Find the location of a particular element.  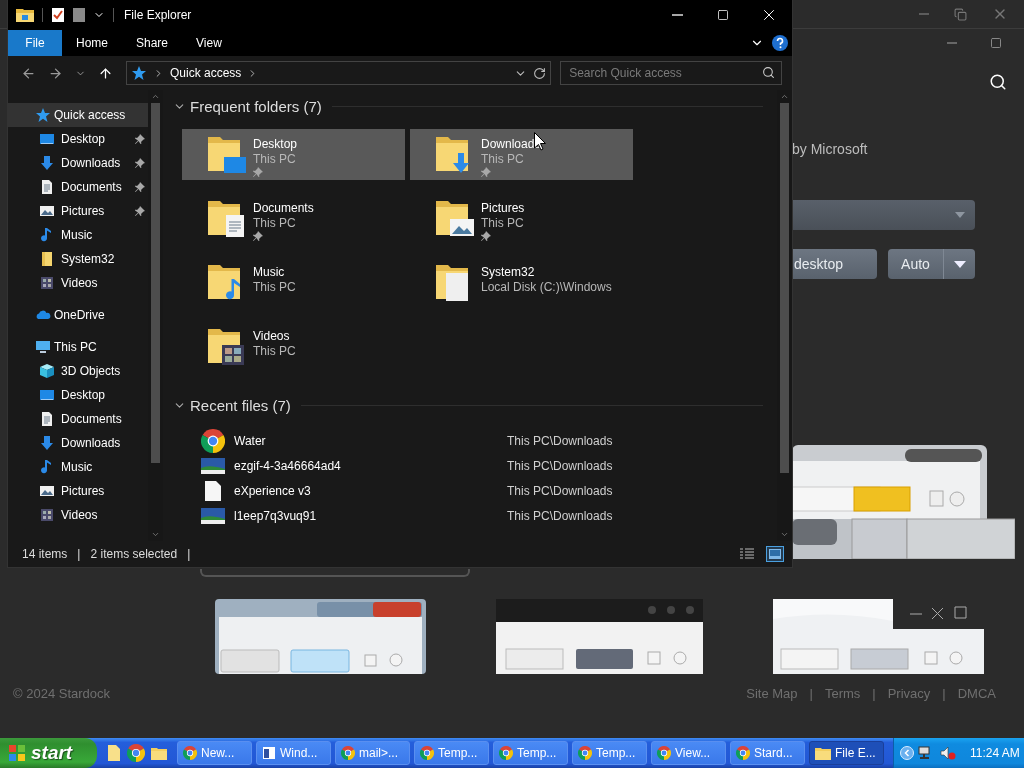

folder-tile: Music This PC is located at coordinates (293, 282).